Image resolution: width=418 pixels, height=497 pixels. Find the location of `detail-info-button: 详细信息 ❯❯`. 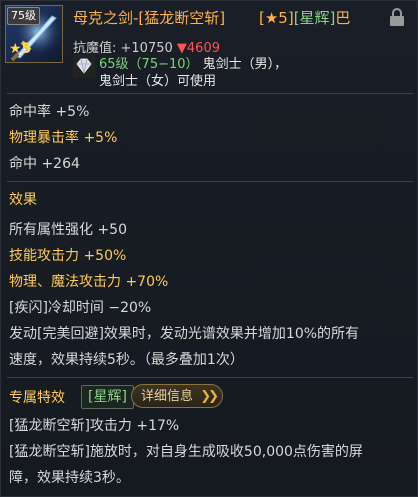

detail-info-button: 详细信息 ❯❯ is located at coordinates (177, 396).